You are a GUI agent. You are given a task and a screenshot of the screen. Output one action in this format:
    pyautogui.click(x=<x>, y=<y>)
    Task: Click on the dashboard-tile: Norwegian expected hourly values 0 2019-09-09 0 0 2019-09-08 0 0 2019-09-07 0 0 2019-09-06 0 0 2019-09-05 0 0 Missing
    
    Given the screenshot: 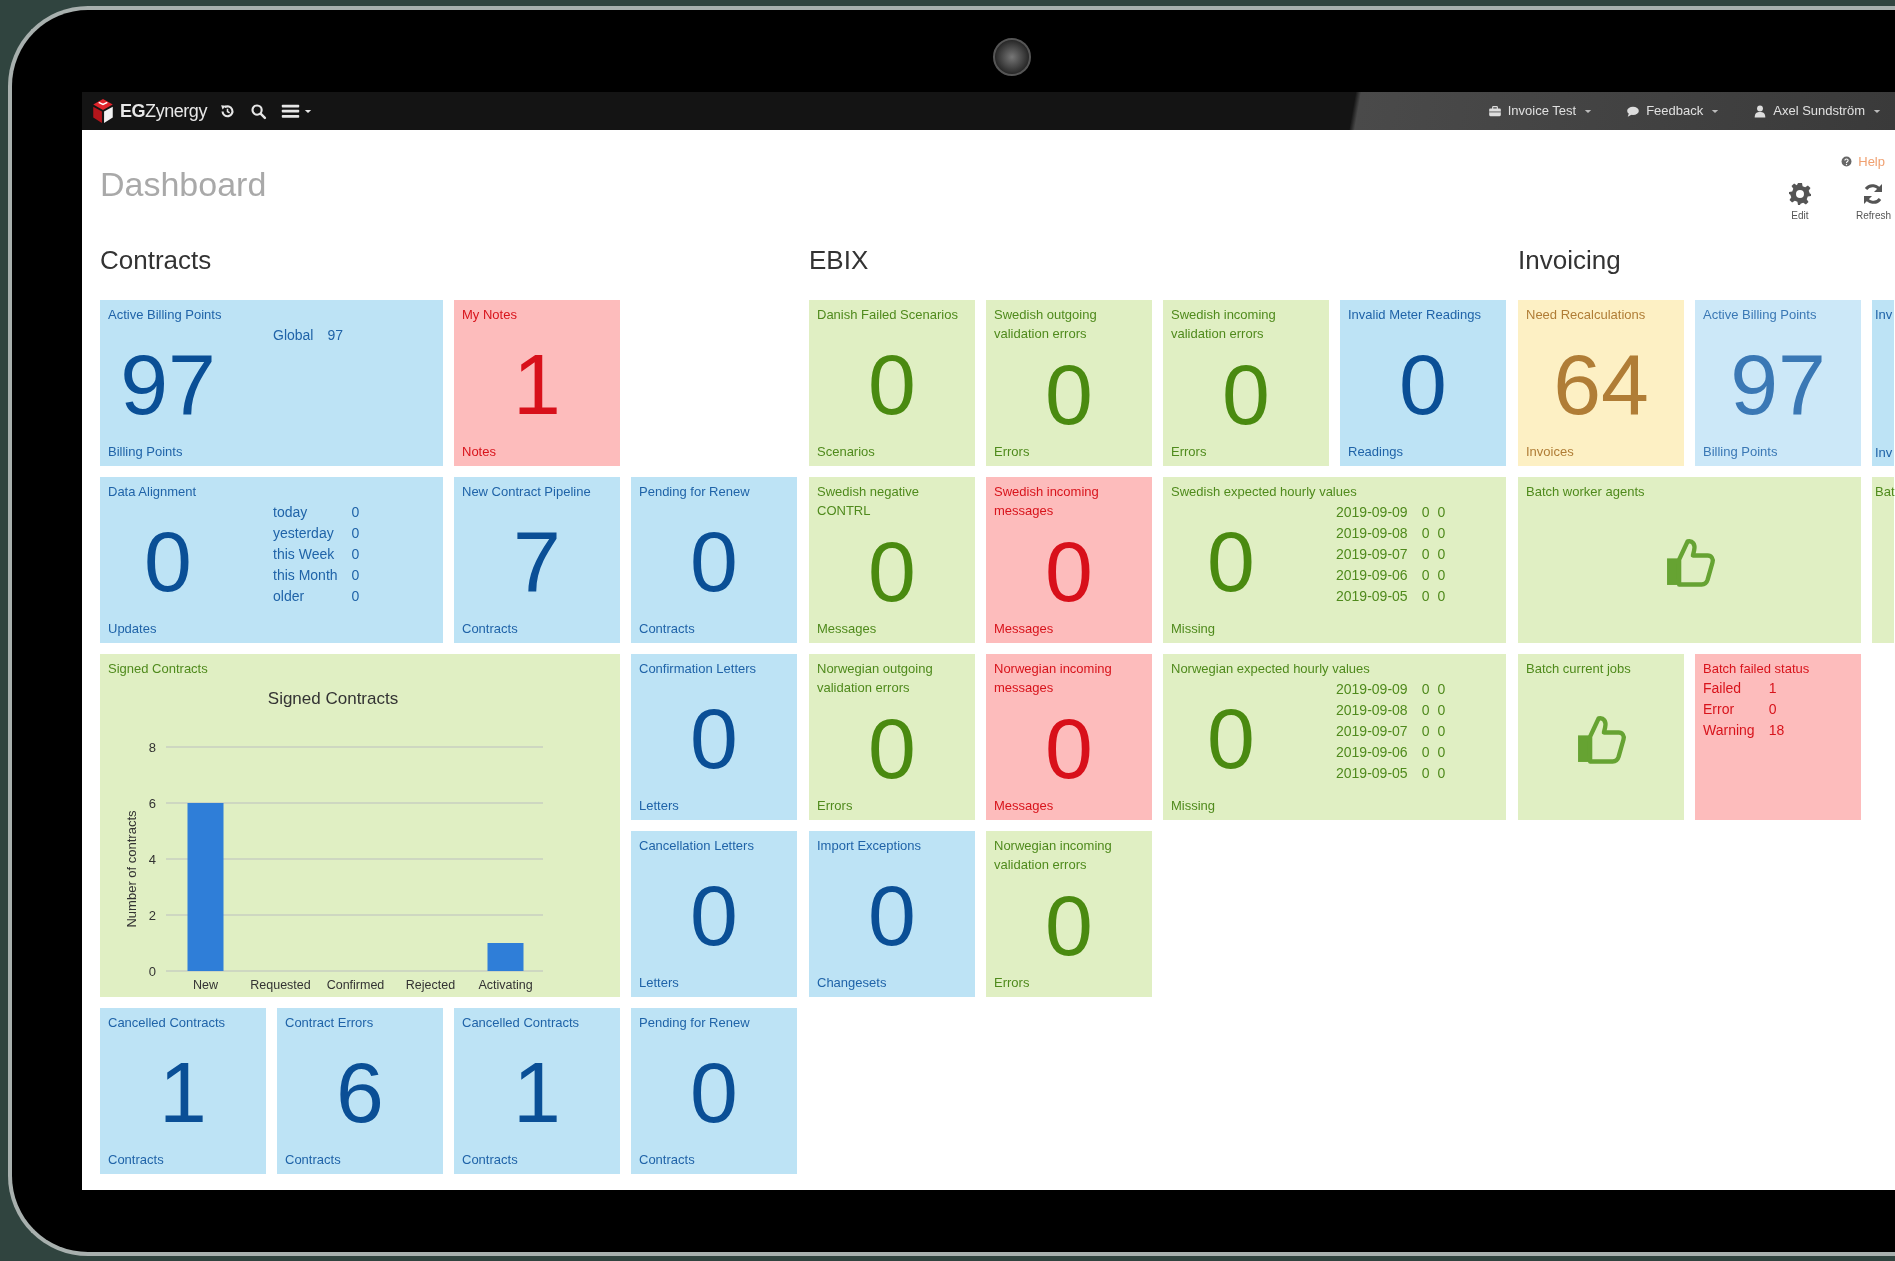 What is the action you would take?
    pyautogui.click(x=1334, y=737)
    